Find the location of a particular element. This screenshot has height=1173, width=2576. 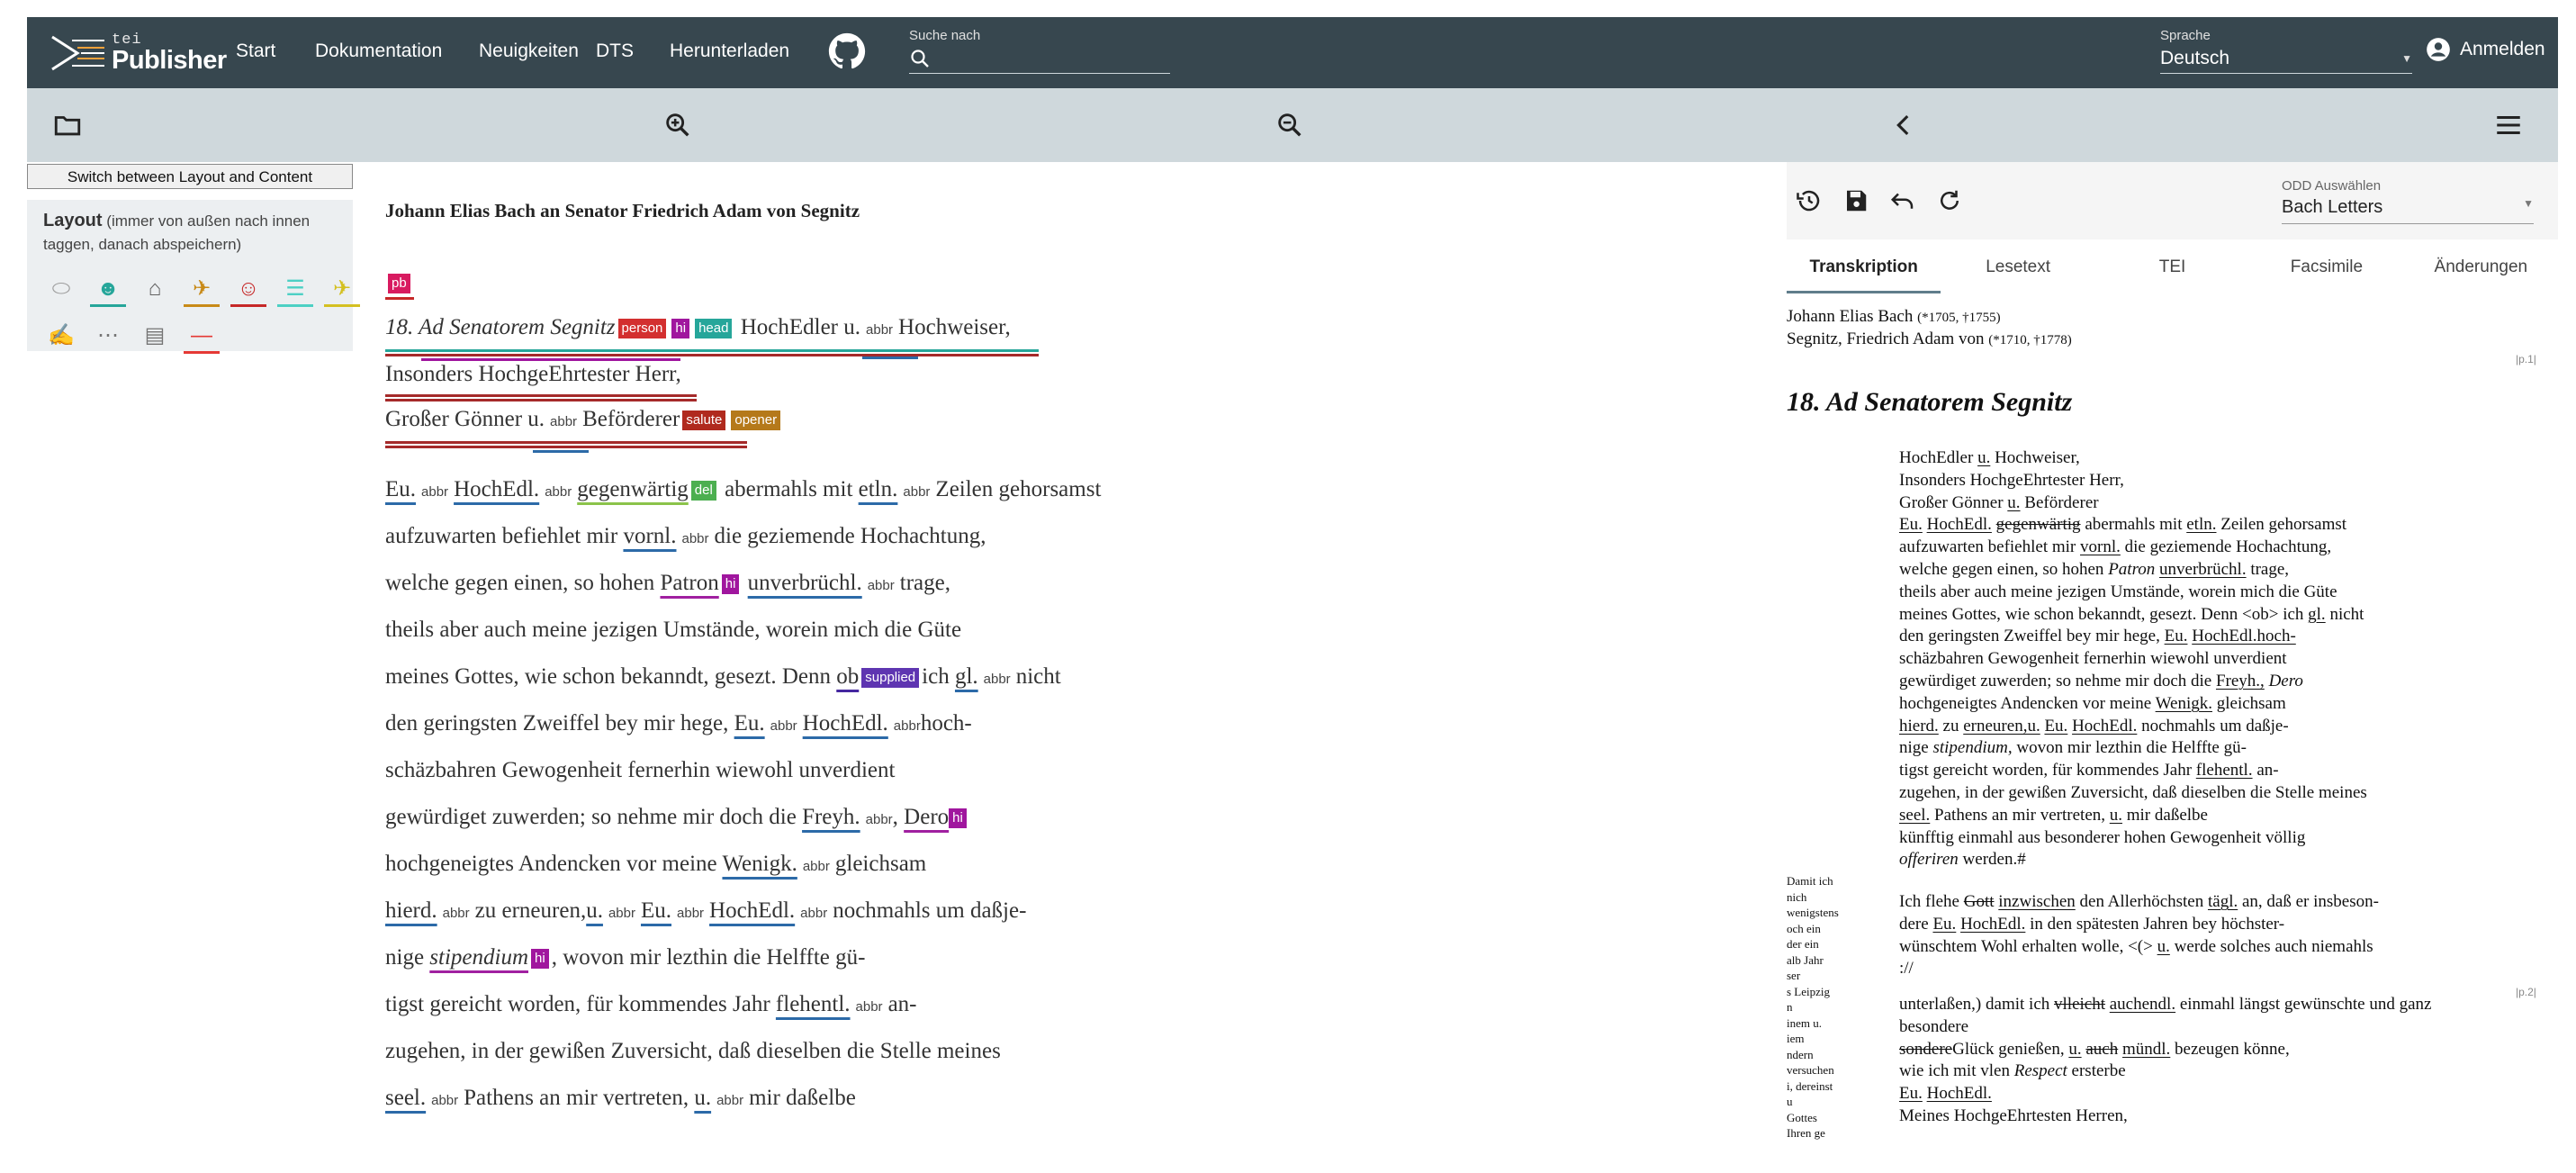

signature-icon: ✍ is located at coordinates (61, 337).